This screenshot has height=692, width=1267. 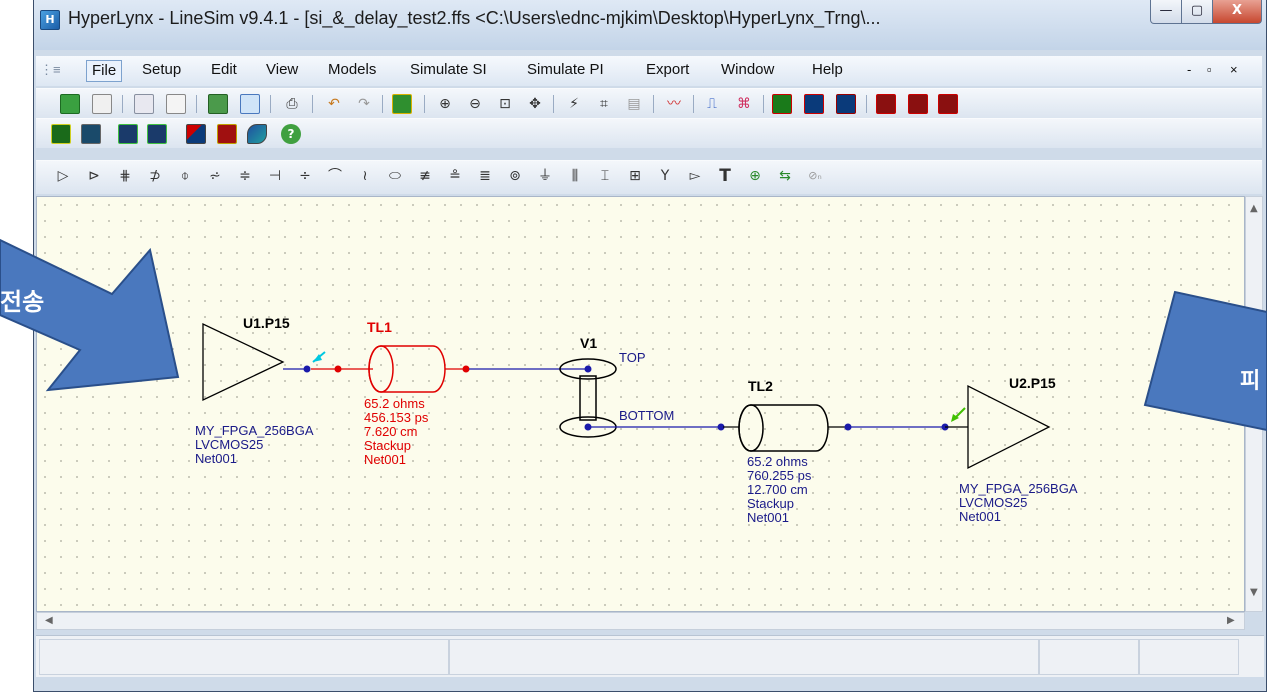 I want to click on open-board-icon, so click(x=144, y=104).